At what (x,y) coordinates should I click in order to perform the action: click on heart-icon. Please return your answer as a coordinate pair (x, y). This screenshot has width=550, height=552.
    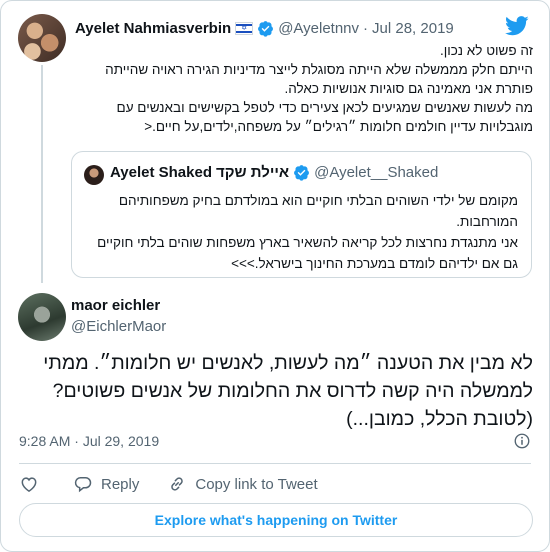
    Looking at the image, I should click on (29, 484).